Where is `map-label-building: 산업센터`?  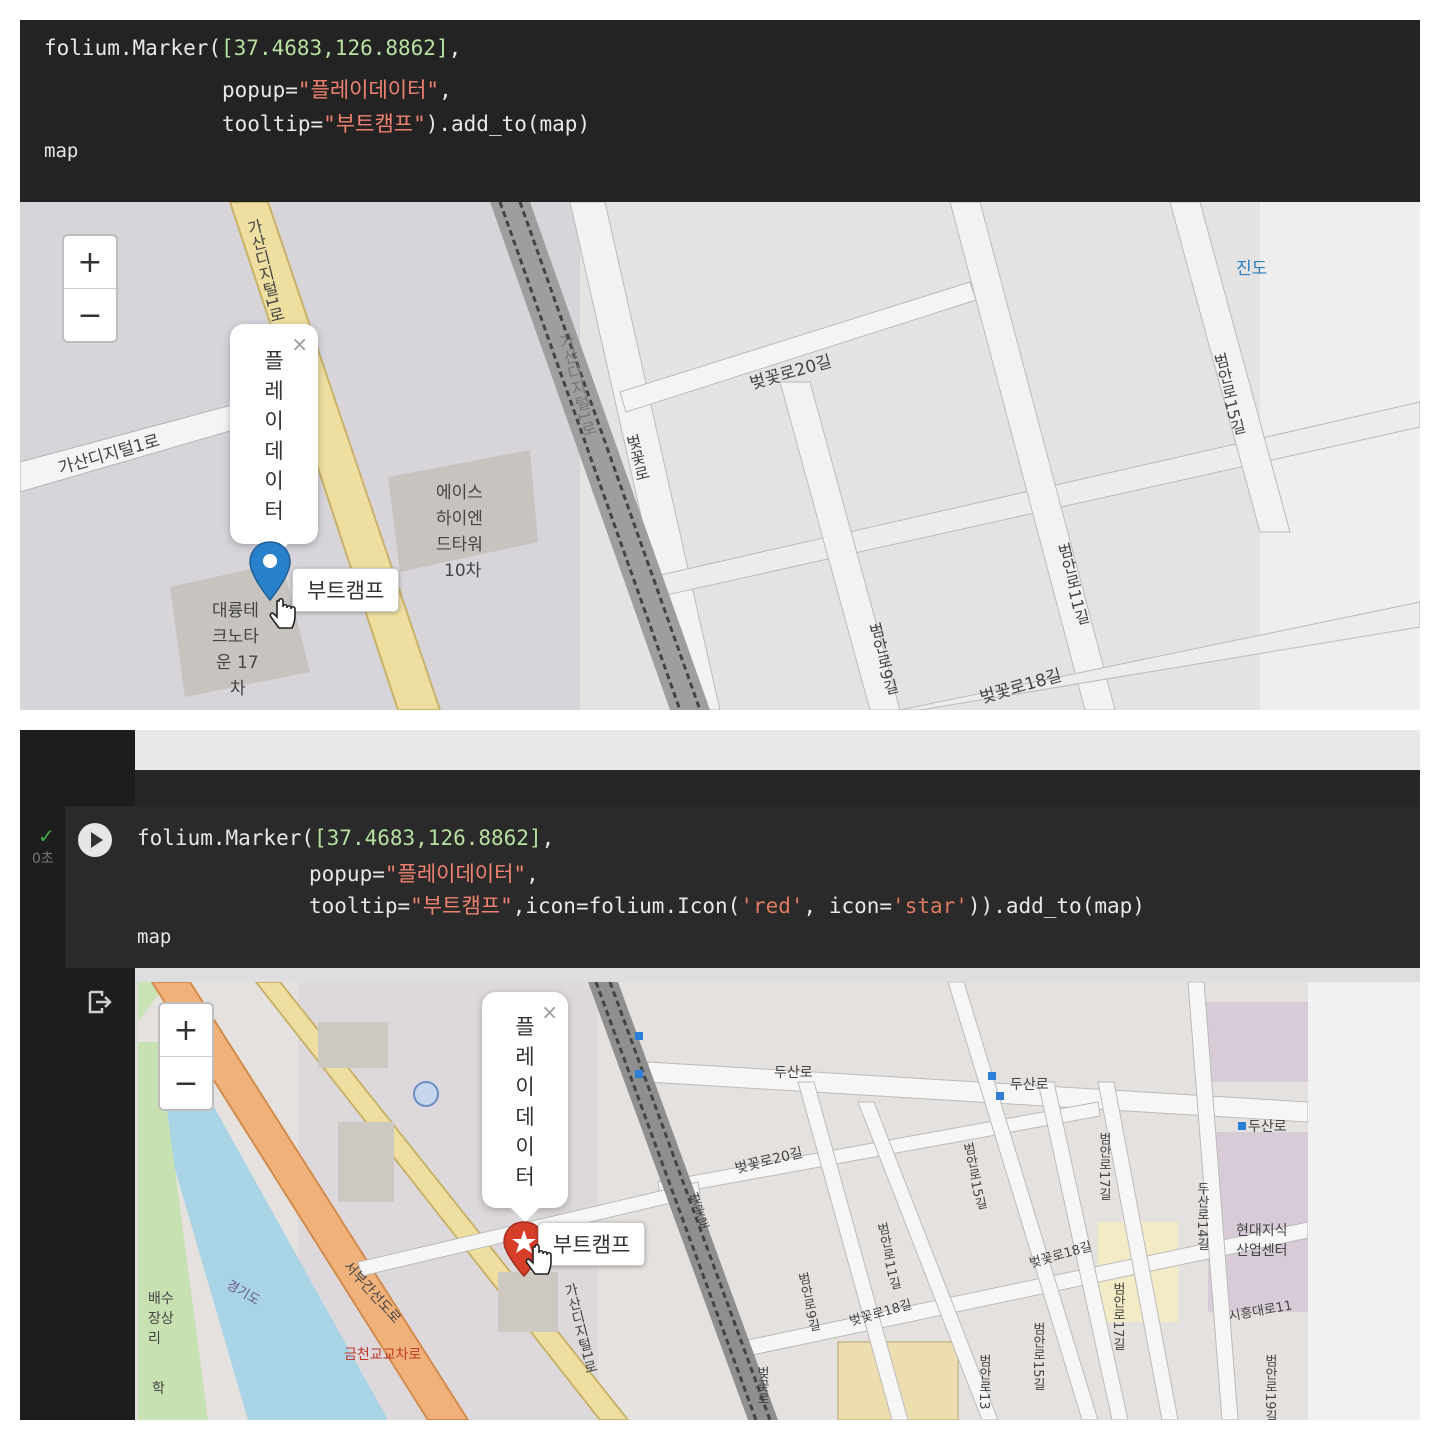
map-label-building: 산업센터 is located at coordinates (1262, 1251).